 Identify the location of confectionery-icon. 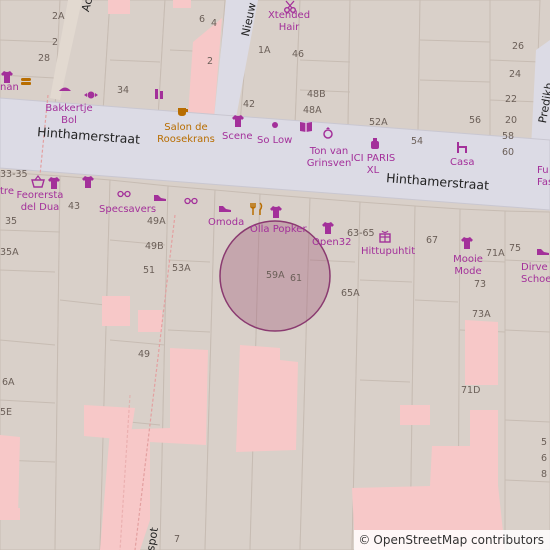
(91, 95).